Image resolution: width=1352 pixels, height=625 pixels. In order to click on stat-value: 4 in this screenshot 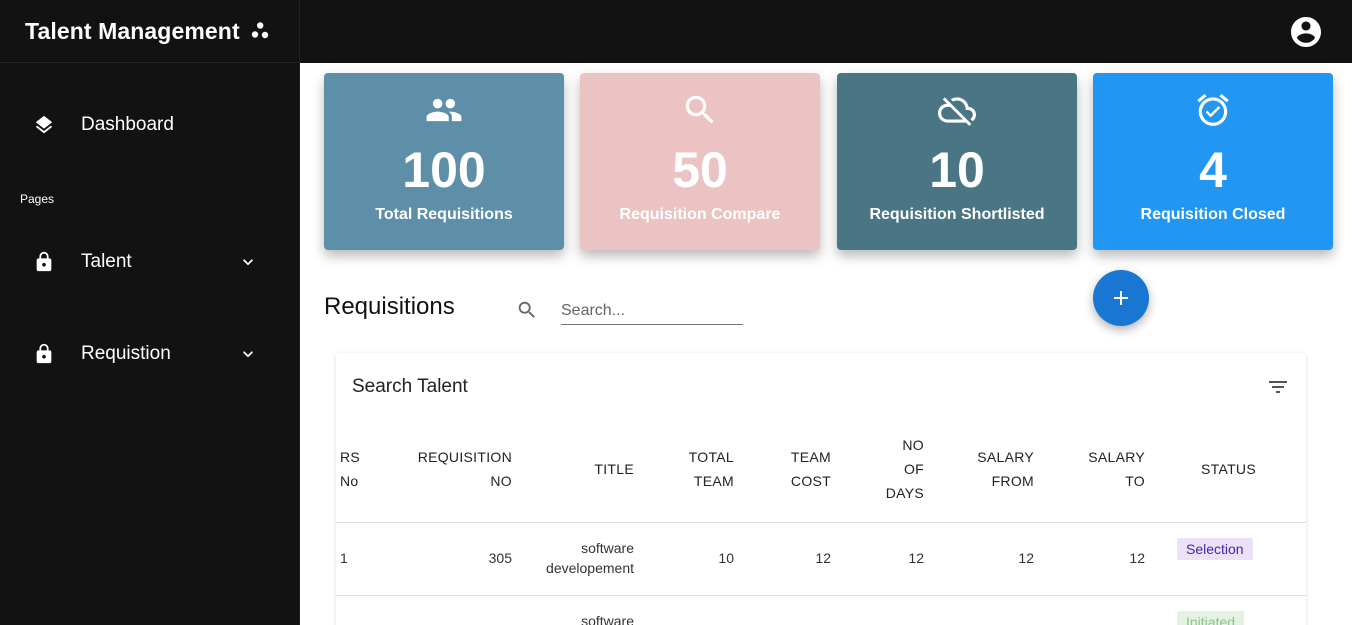, I will do `click(1213, 170)`.